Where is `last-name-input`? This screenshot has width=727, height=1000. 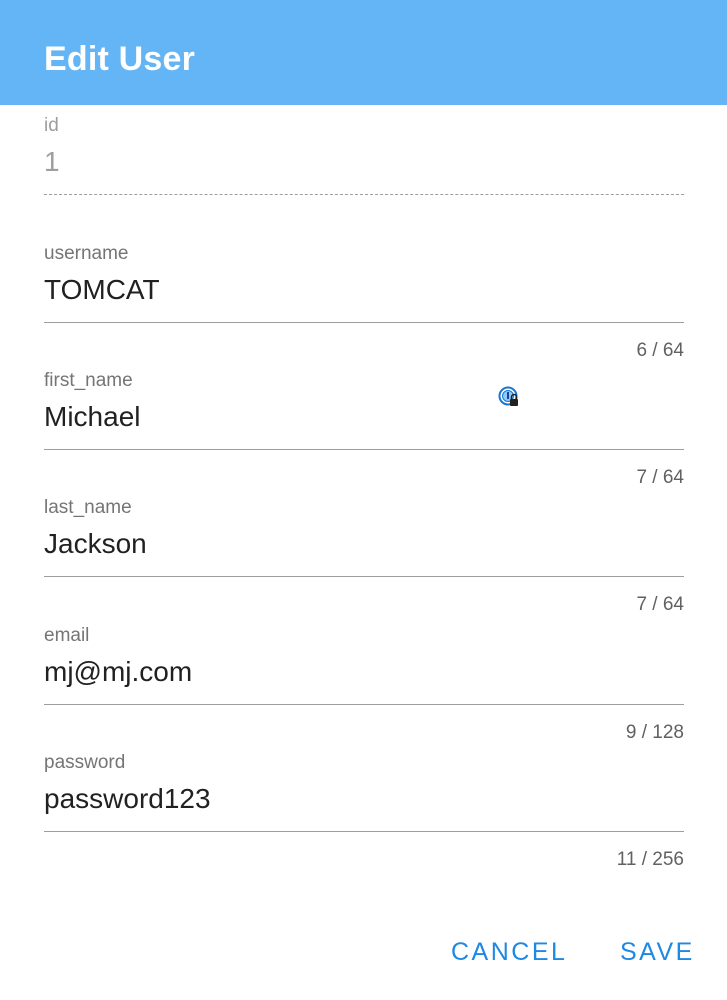
last-name-input is located at coordinates (364, 544).